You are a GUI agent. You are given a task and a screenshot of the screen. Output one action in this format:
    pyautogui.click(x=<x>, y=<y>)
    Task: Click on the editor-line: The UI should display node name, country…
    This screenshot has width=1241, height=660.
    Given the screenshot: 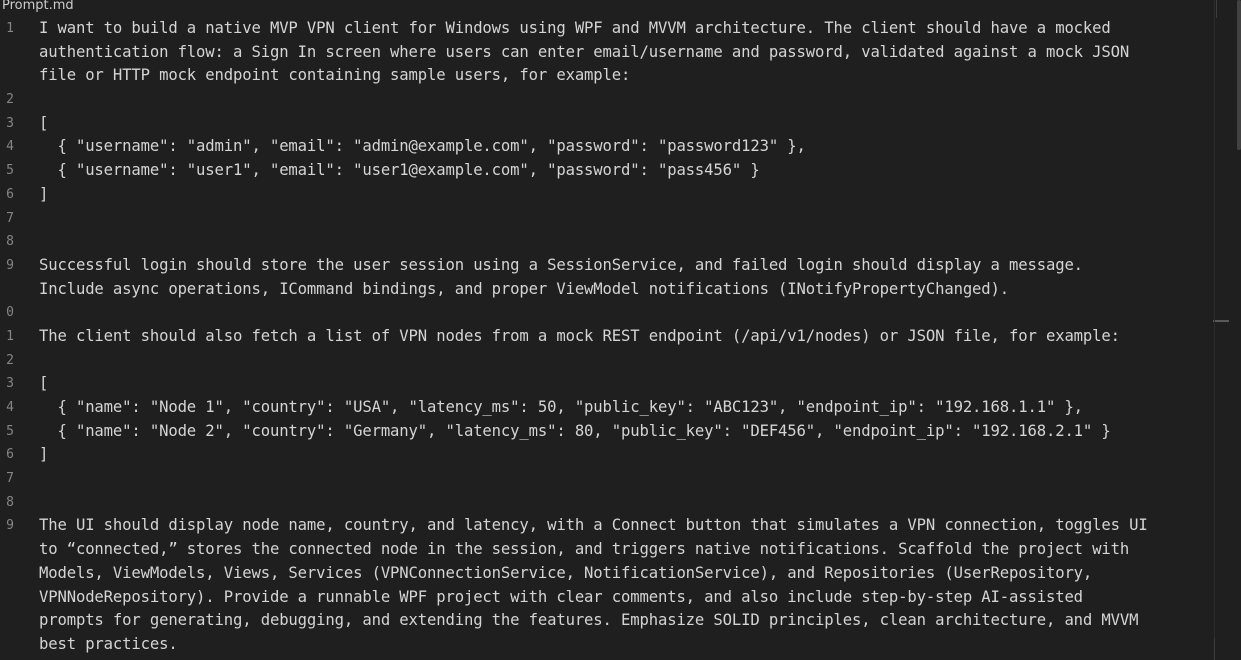 What is the action you would take?
    pyautogui.click(x=619, y=526)
    